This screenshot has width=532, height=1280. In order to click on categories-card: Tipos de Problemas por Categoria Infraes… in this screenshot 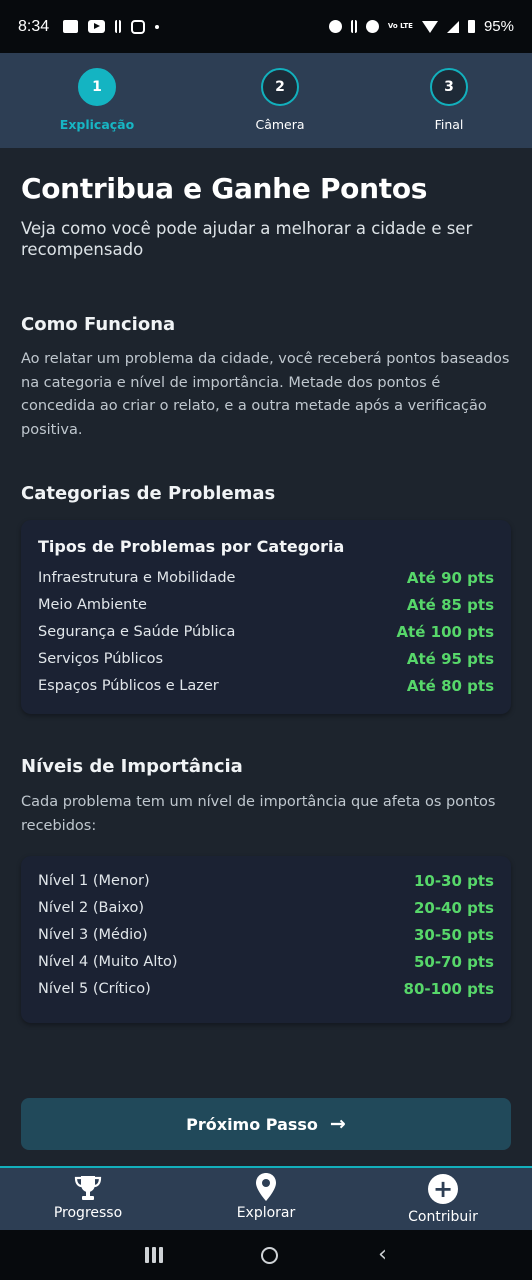, I will do `click(266, 617)`.